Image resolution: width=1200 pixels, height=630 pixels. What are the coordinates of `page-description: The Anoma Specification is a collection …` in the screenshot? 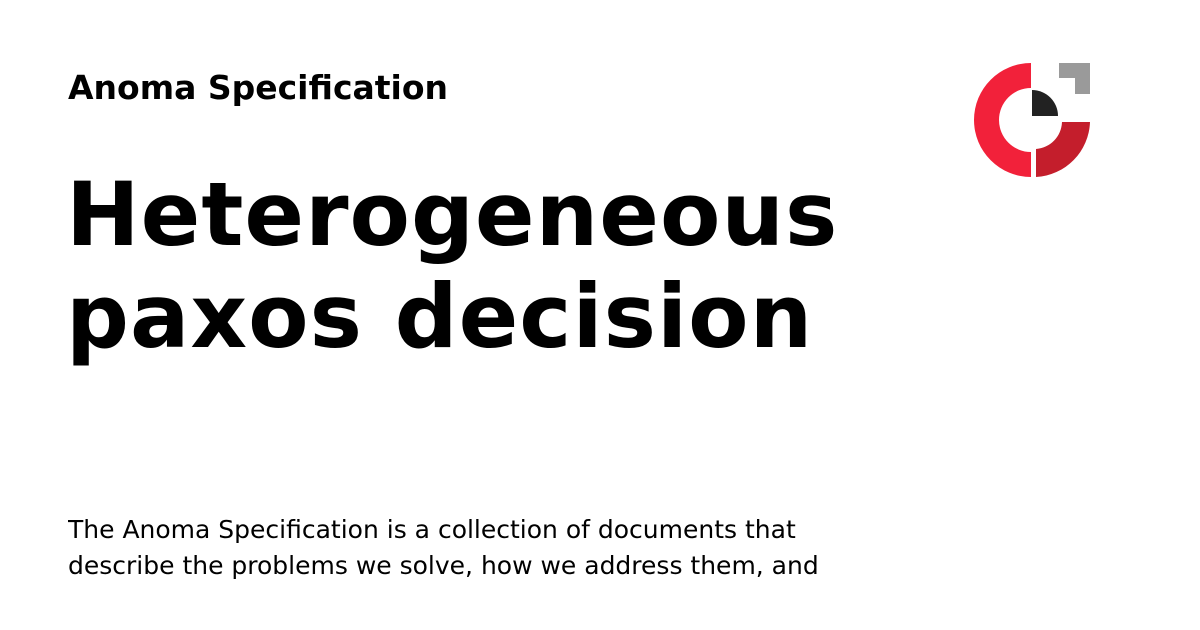 It's located at (443, 552).